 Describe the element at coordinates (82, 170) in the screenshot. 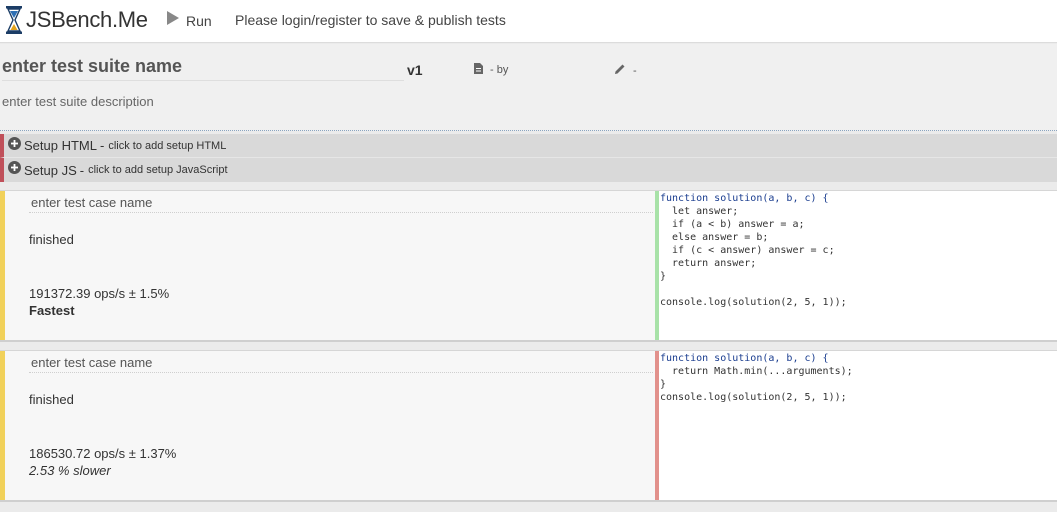

I see `setup-js-dash: -` at that location.